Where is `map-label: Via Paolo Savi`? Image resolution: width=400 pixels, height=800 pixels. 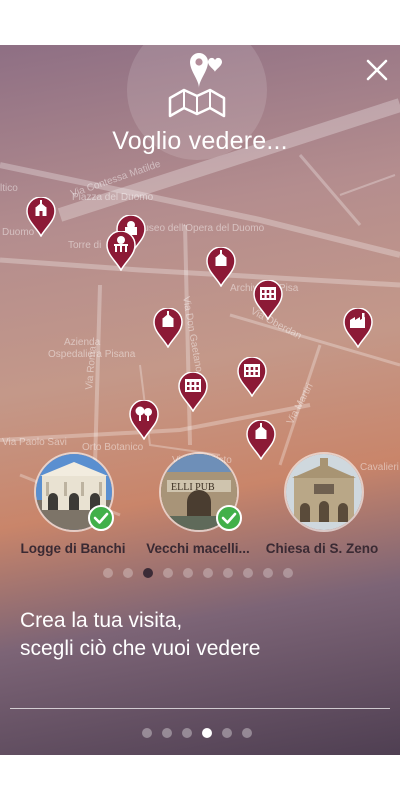 map-label: Via Paolo Savi is located at coordinates (34, 442).